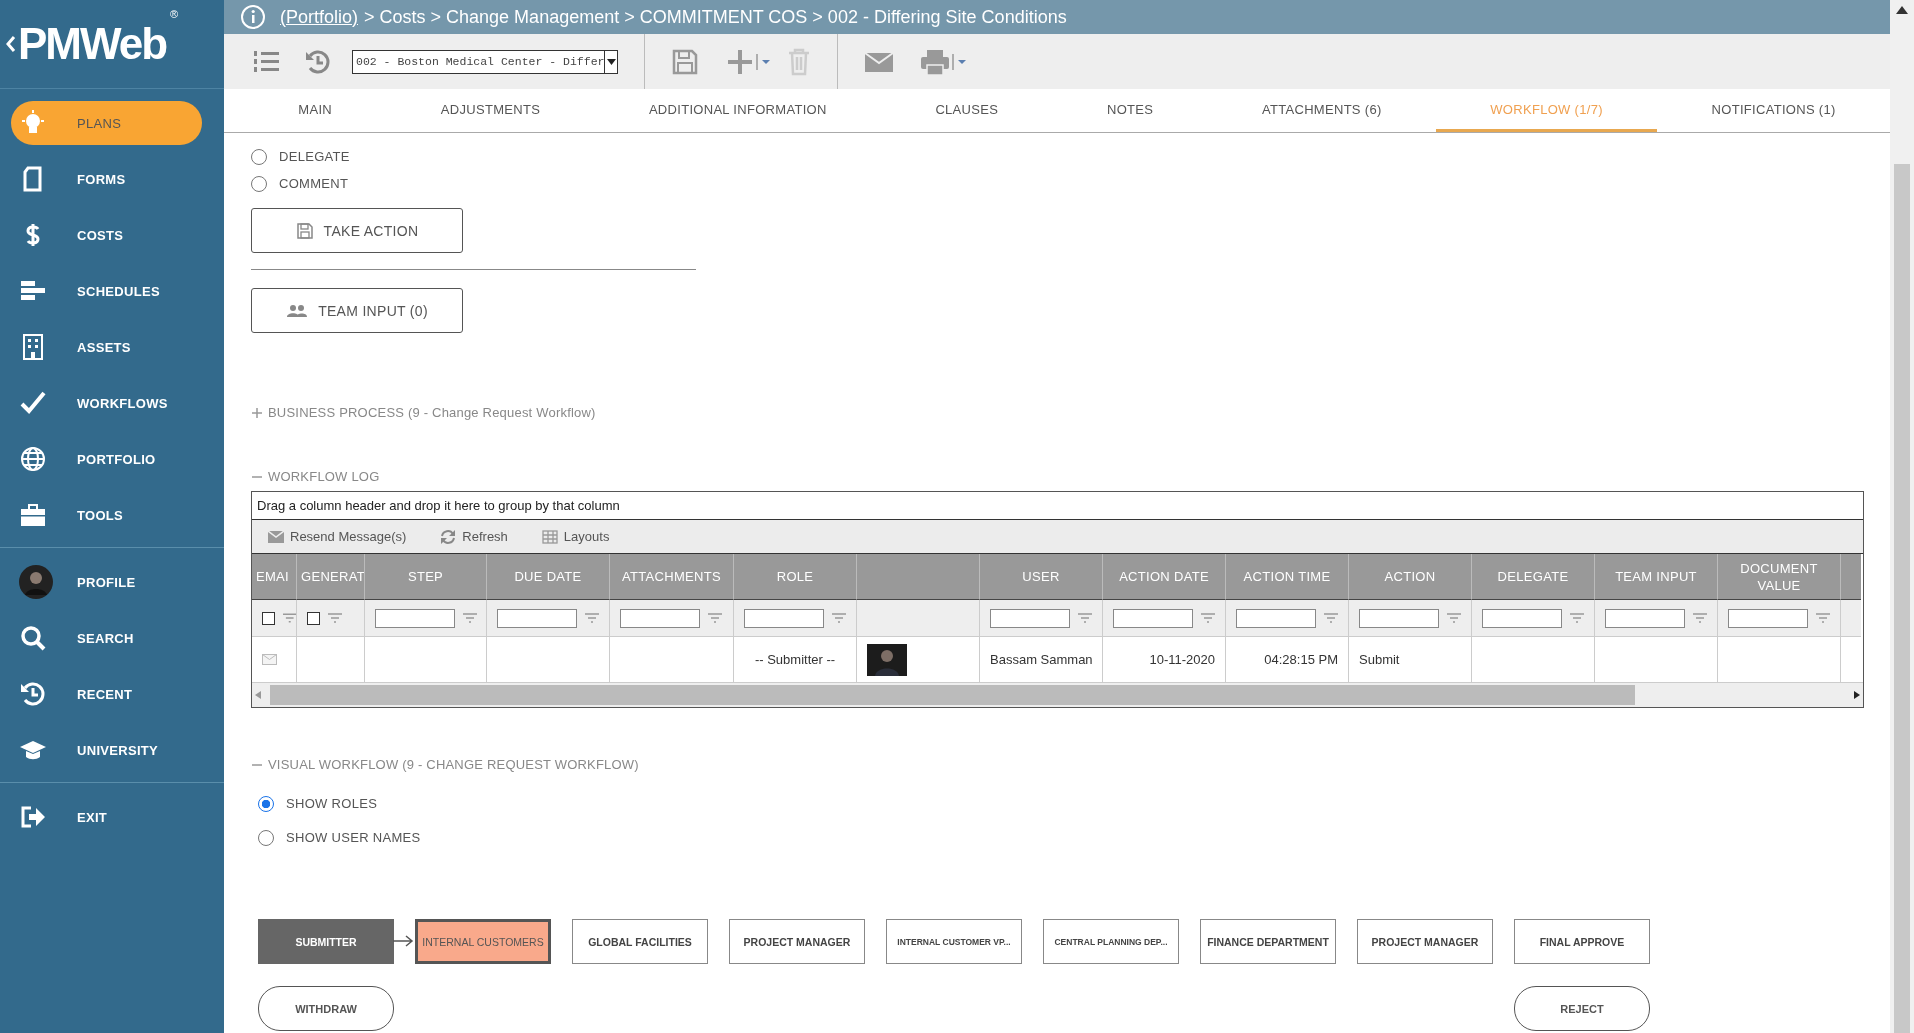  I want to click on globe-icon, so click(33, 459).